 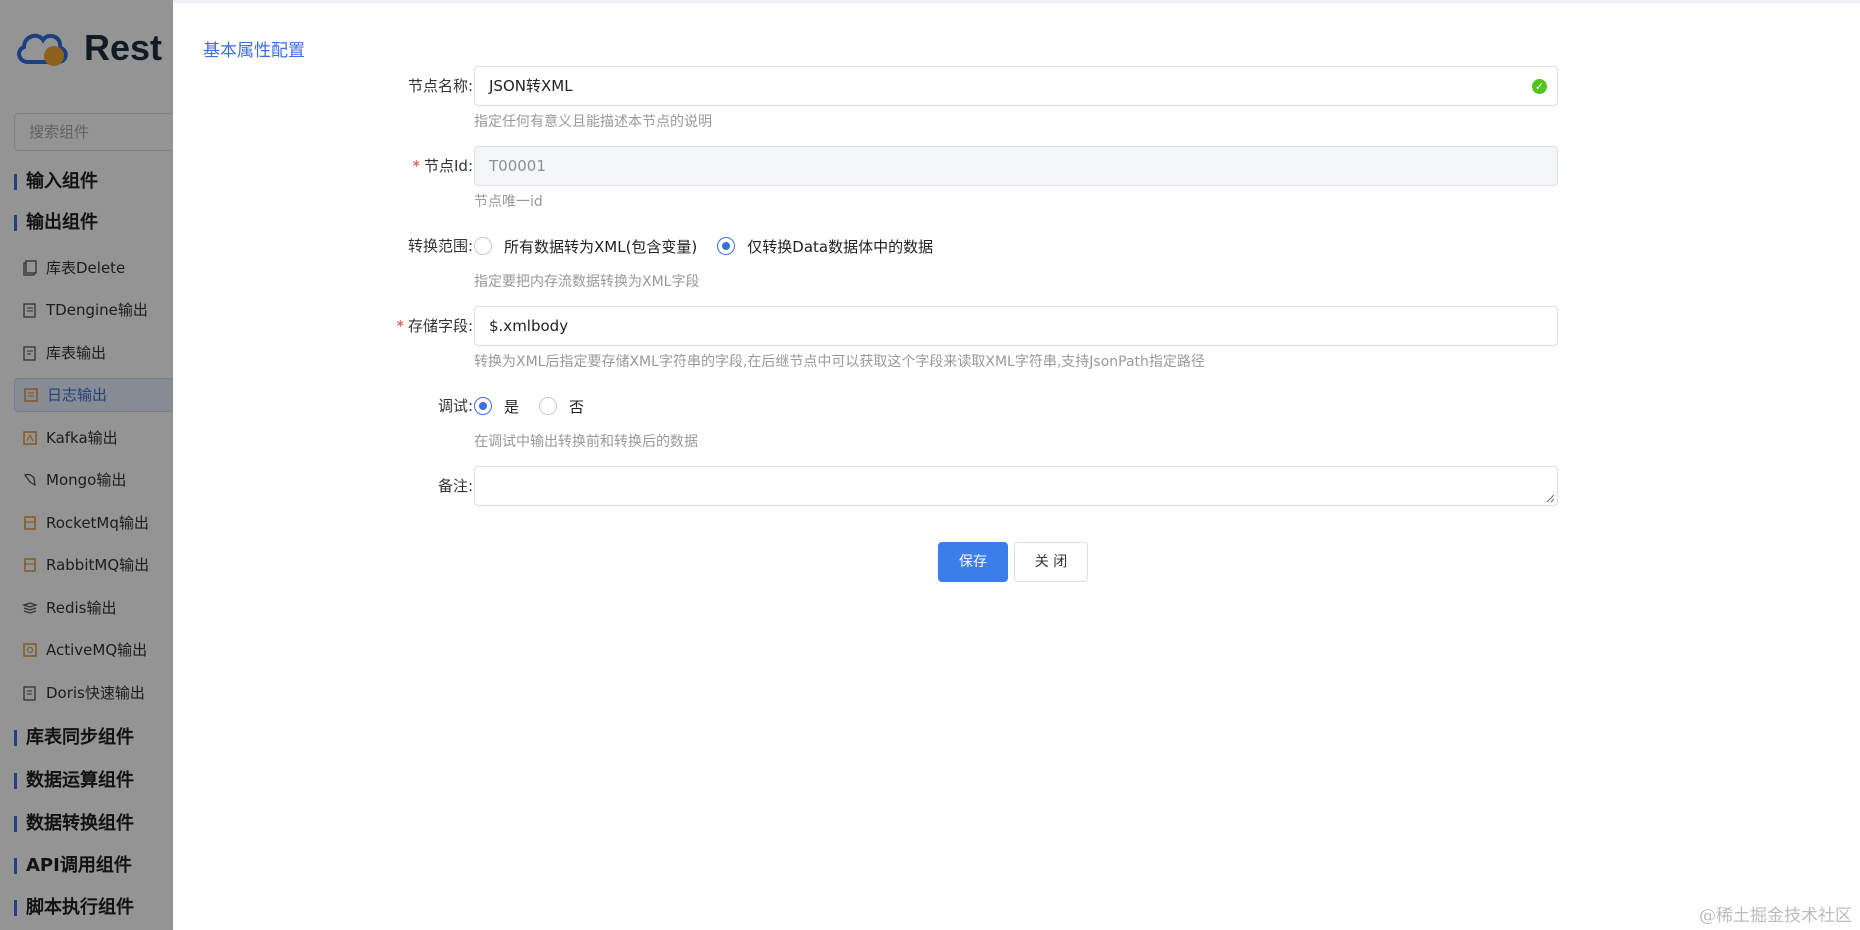 I want to click on node-name-label: 节点名称:, so click(x=440, y=86).